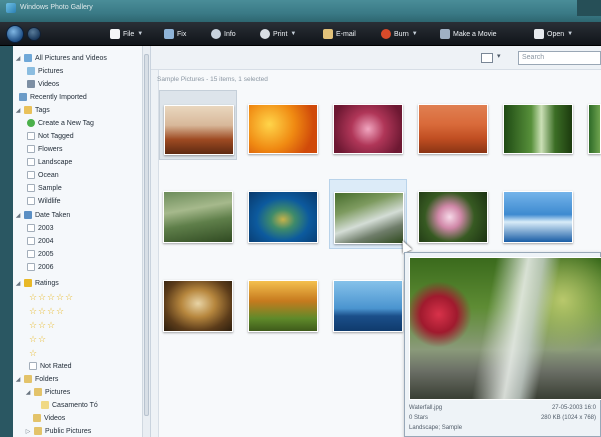  I want to click on file-menu: File ▼, so click(126, 34).